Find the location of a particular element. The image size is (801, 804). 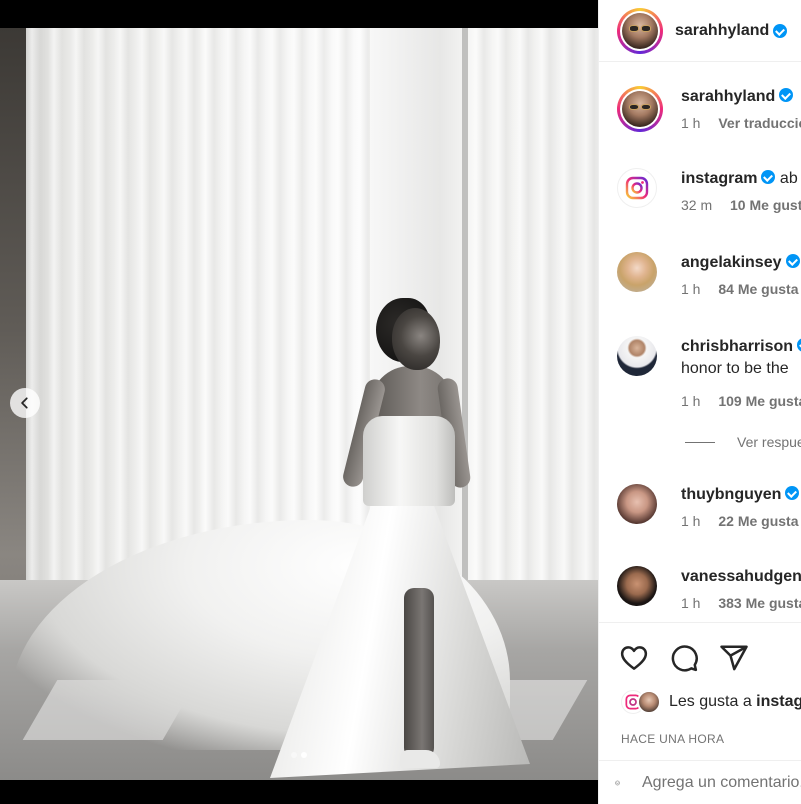

comment-icon is located at coordinates (684, 658).